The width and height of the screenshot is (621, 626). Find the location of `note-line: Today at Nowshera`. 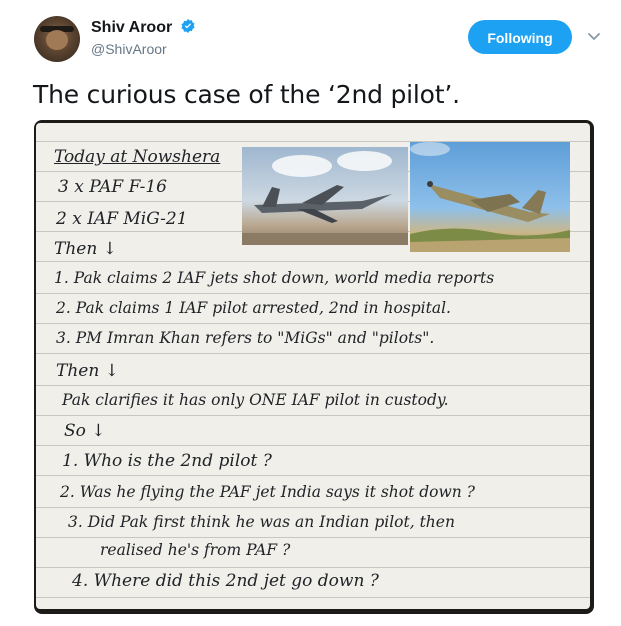

note-line: Today at Nowshera is located at coordinates (137, 157).